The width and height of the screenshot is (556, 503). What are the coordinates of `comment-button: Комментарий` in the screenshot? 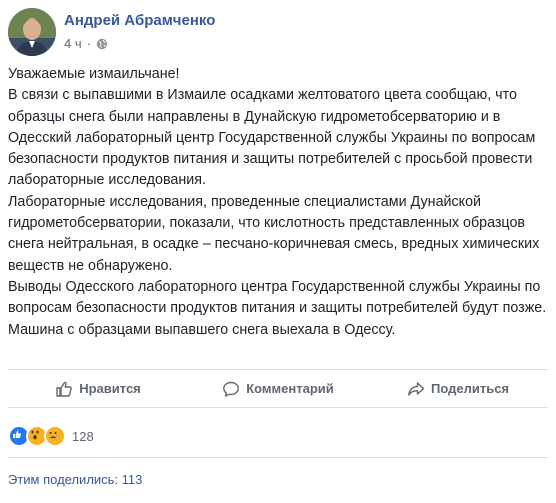 It's located at (278, 388).